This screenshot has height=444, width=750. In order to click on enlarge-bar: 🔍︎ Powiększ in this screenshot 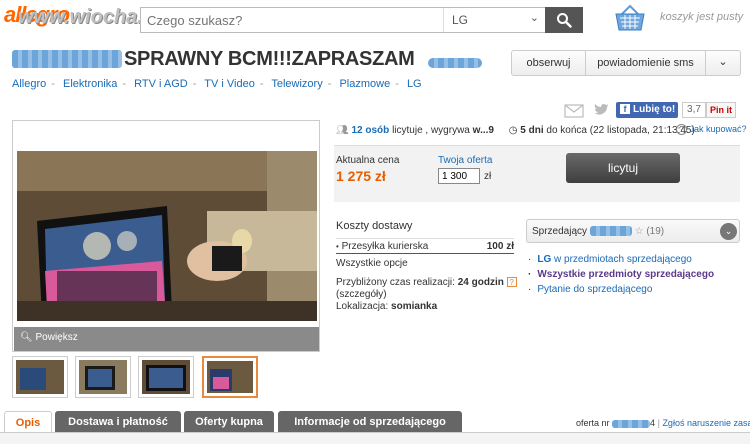, I will do `click(166, 339)`.